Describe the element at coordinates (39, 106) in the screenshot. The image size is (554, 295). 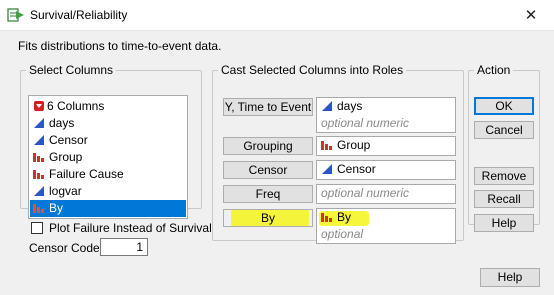
I see `red-triangle-menu-icon` at that location.